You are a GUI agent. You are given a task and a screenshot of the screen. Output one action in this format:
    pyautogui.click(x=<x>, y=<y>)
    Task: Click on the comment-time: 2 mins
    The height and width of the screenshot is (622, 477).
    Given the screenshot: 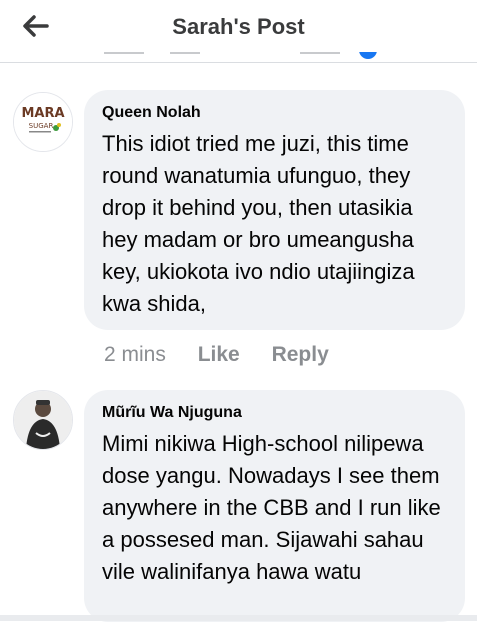 What is the action you would take?
    pyautogui.click(x=135, y=354)
    